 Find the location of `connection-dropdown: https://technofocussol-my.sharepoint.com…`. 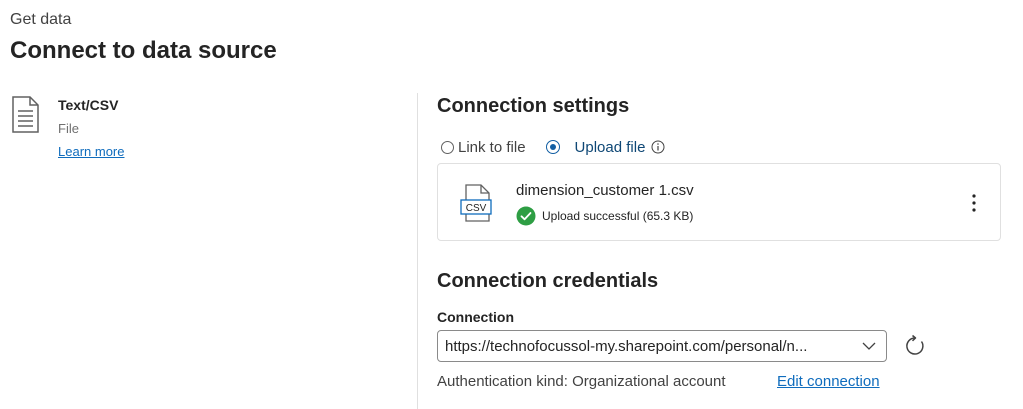

connection-dropdown: https://technofocussol-my.sharepoint.com… is located at coordinates (662, 346).